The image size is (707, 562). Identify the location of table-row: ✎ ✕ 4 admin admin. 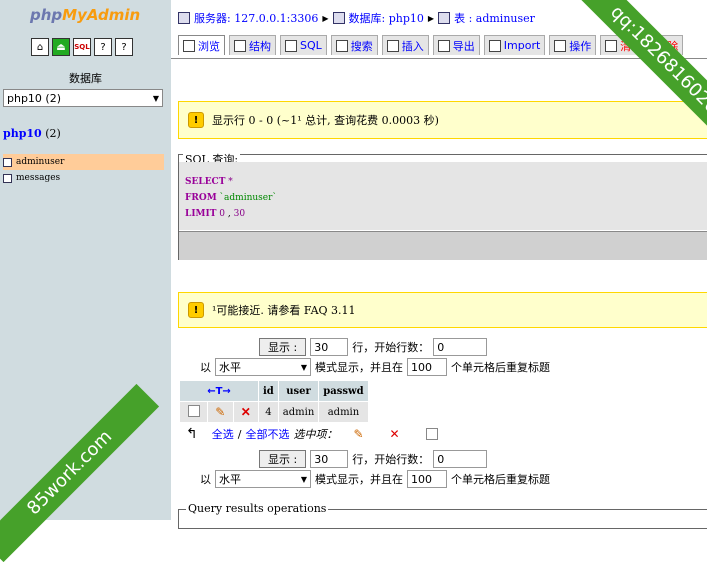
(274, 412).